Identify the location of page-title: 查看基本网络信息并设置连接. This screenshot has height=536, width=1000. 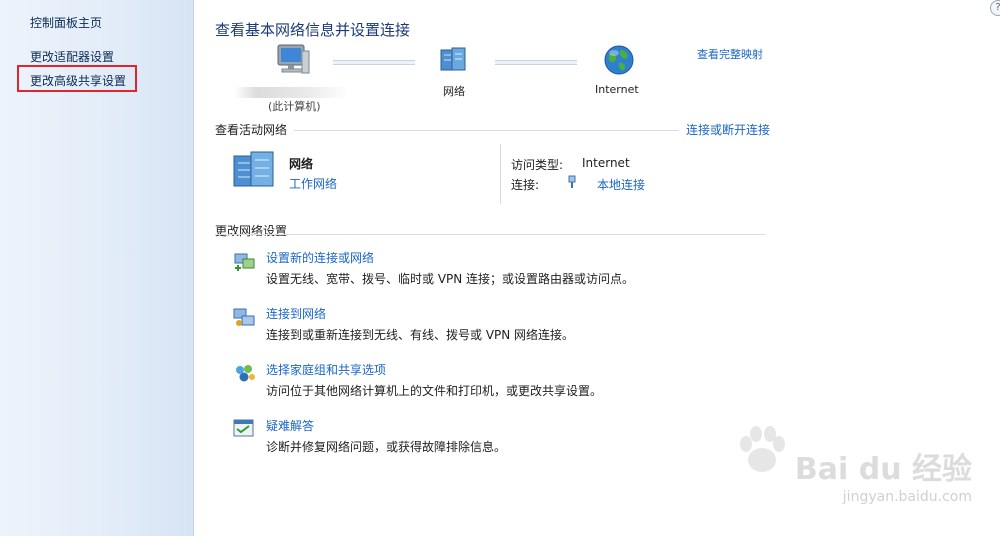
(313, 30).